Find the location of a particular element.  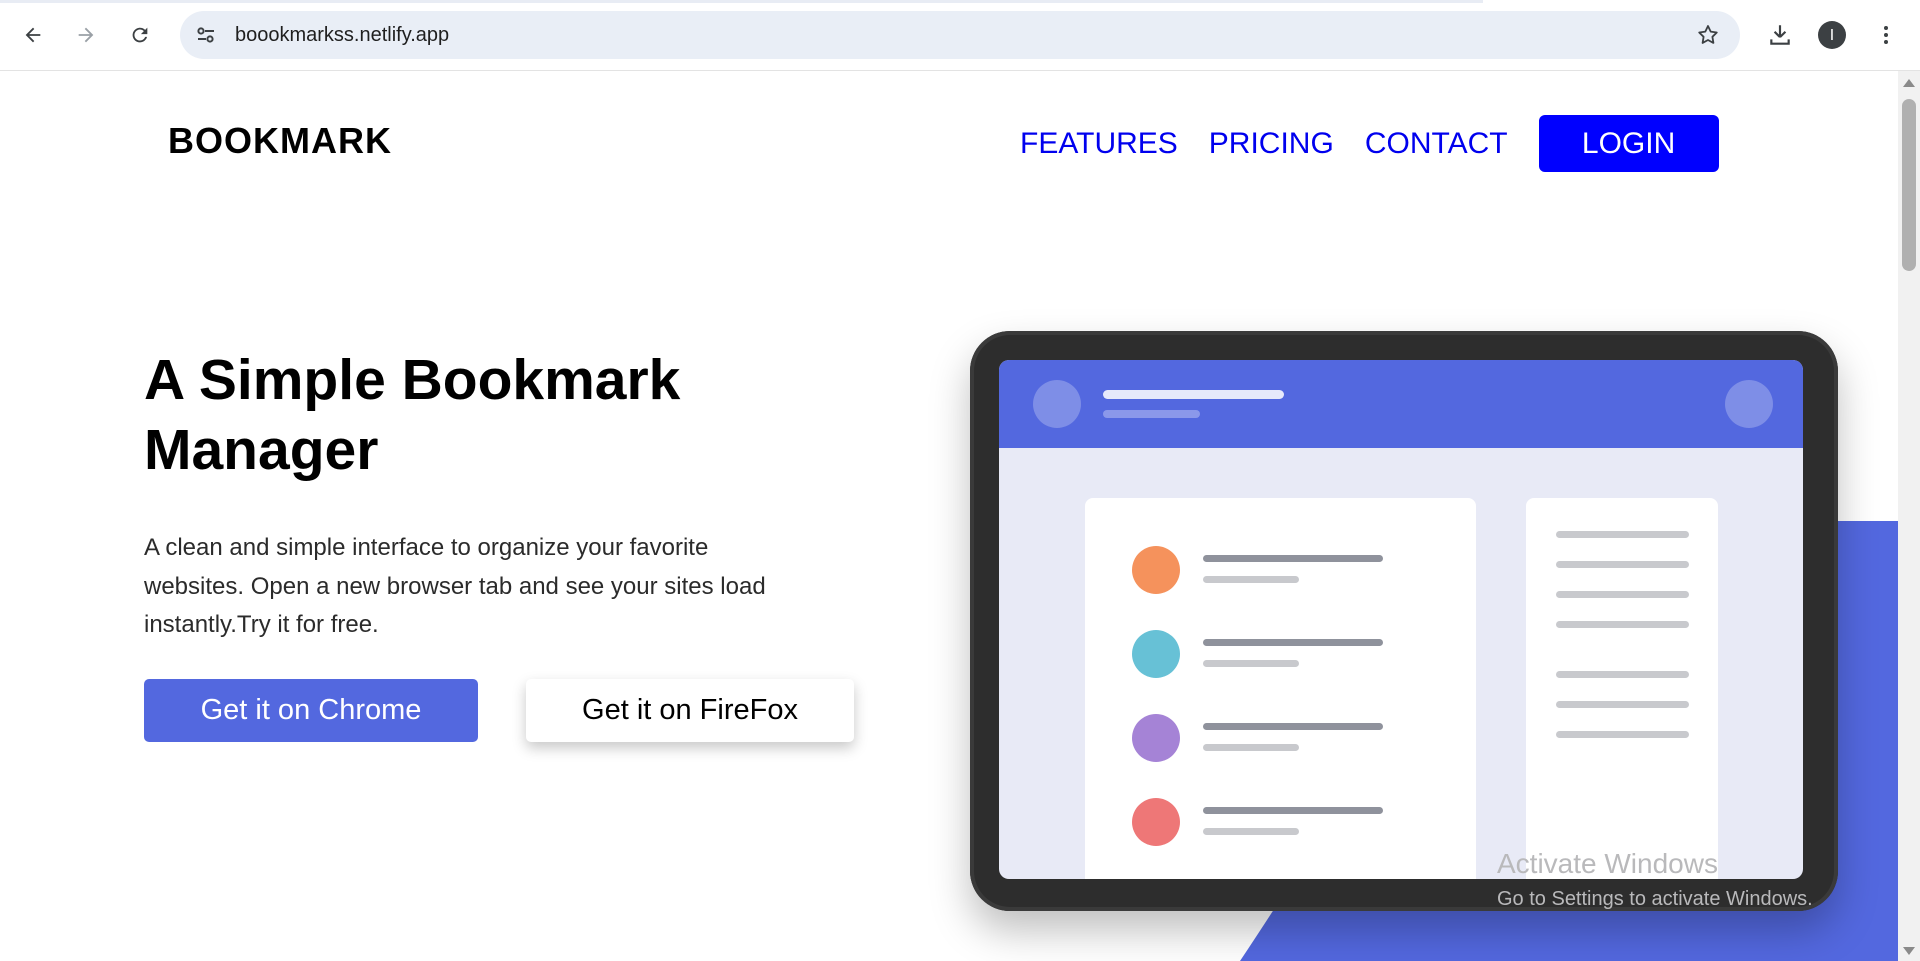

avatar: I is located at coordinates (1832, 35).